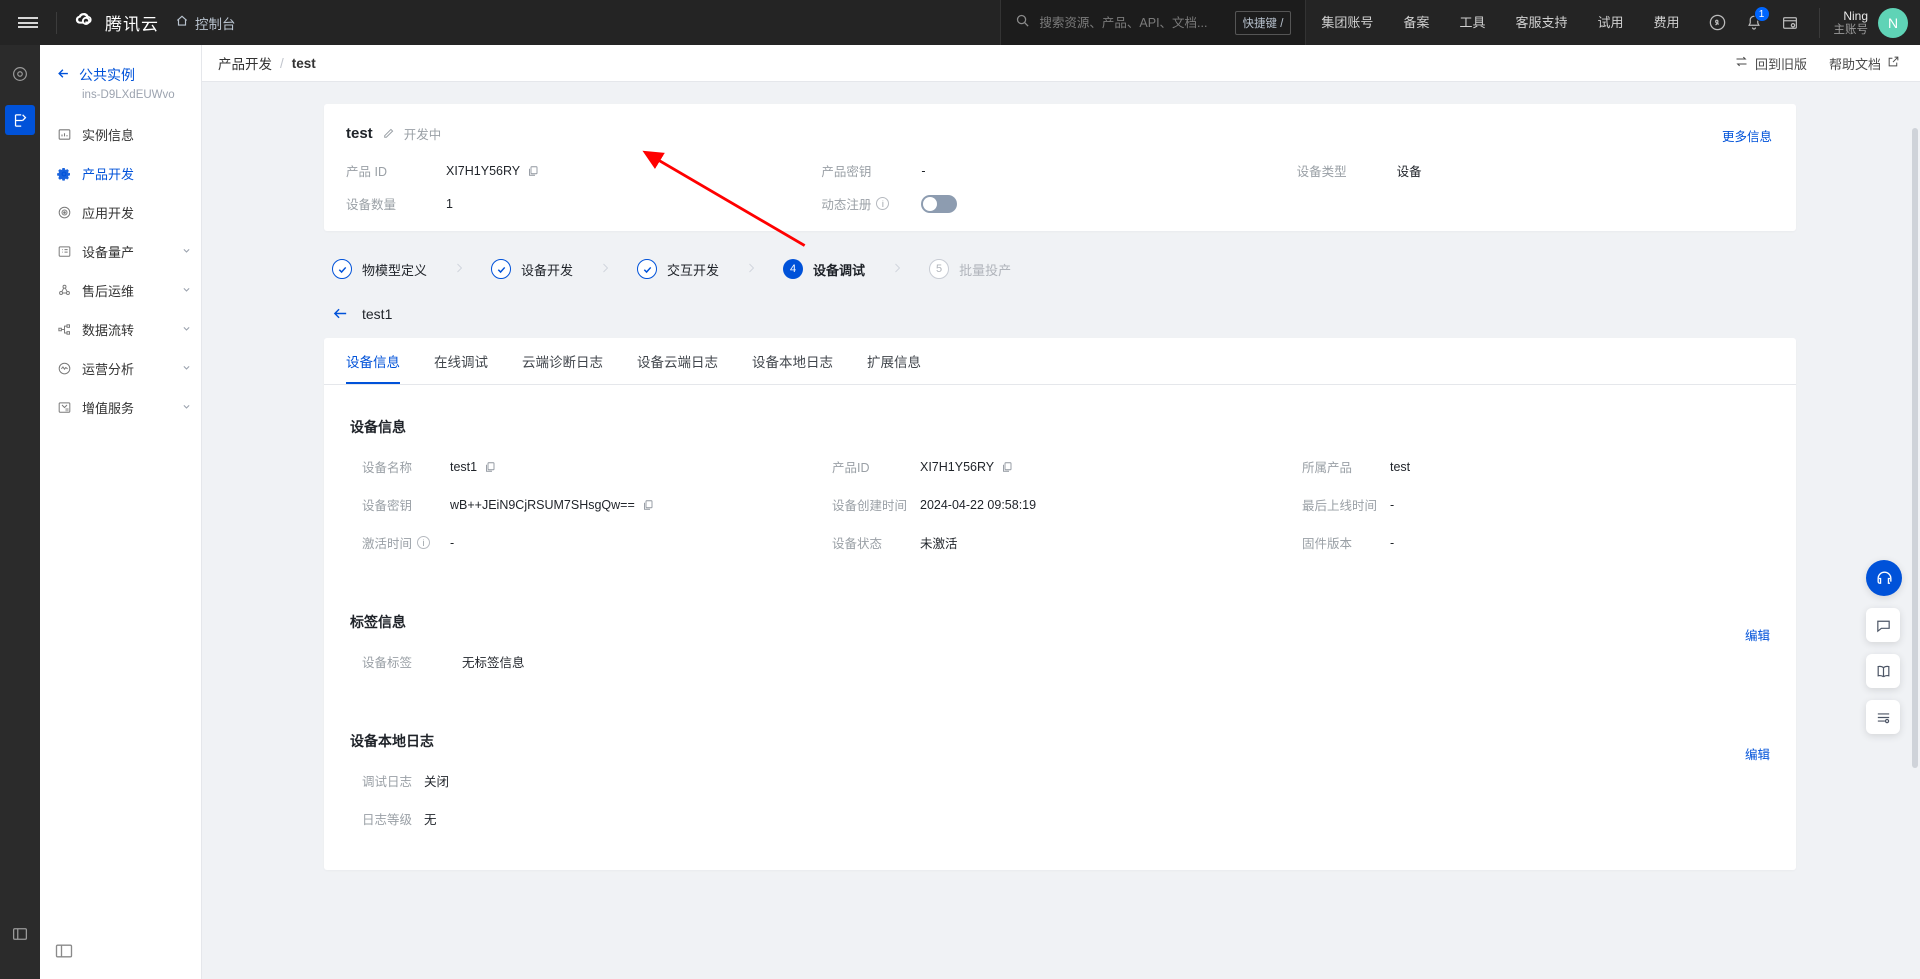 Image resolution: width=1920 pixels, height=979 pixels. Describe the element at coordinates (493, 663) in the screenshot. I see `field-value: 无标签信息` at that location.